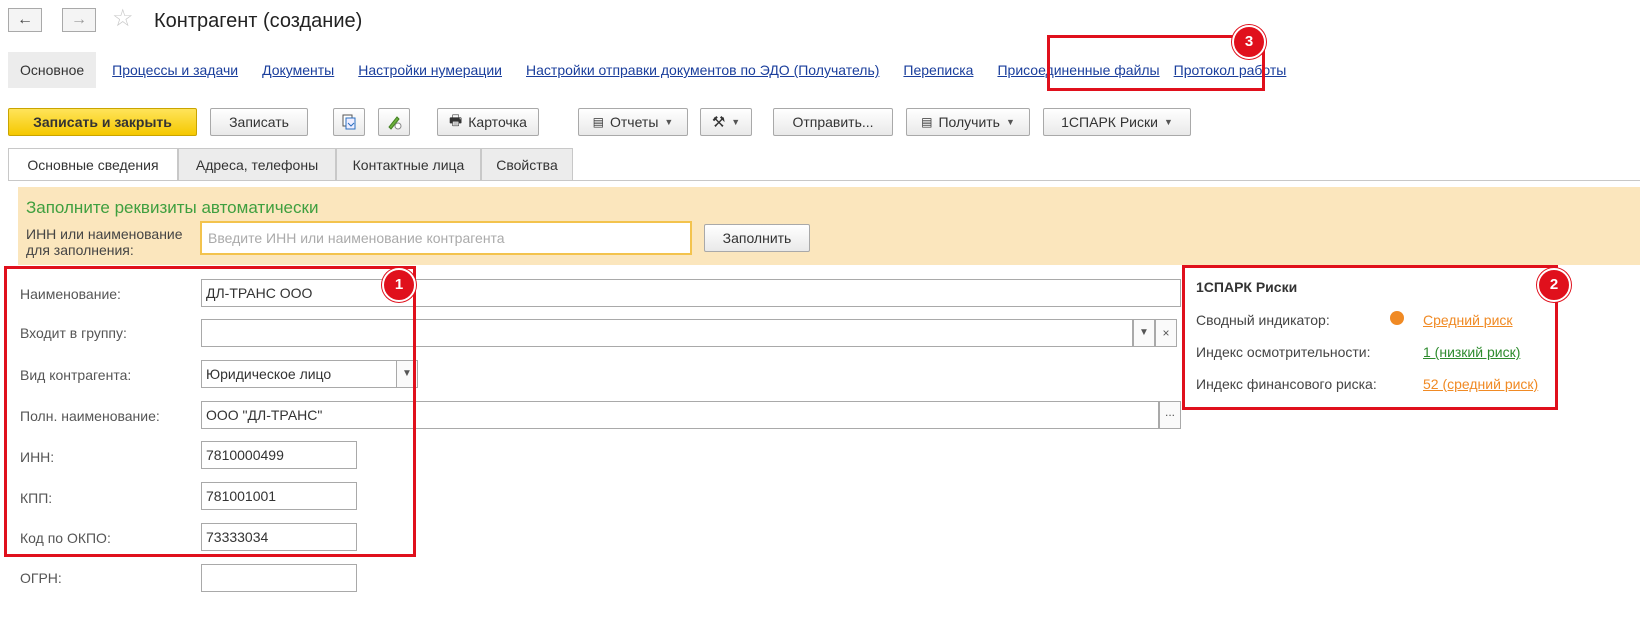  I want to click on section-correspondence: Переписка, so click(938, 70).